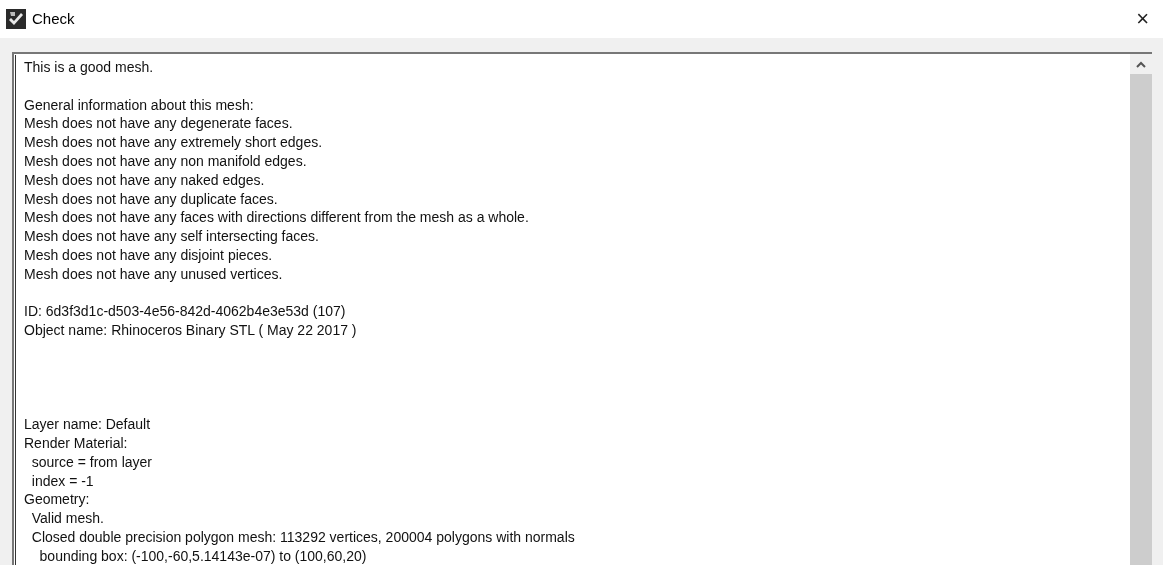 The height and width of the screenshot is (565, 1163). I want to click on scrollbar, so click(1141, 309).